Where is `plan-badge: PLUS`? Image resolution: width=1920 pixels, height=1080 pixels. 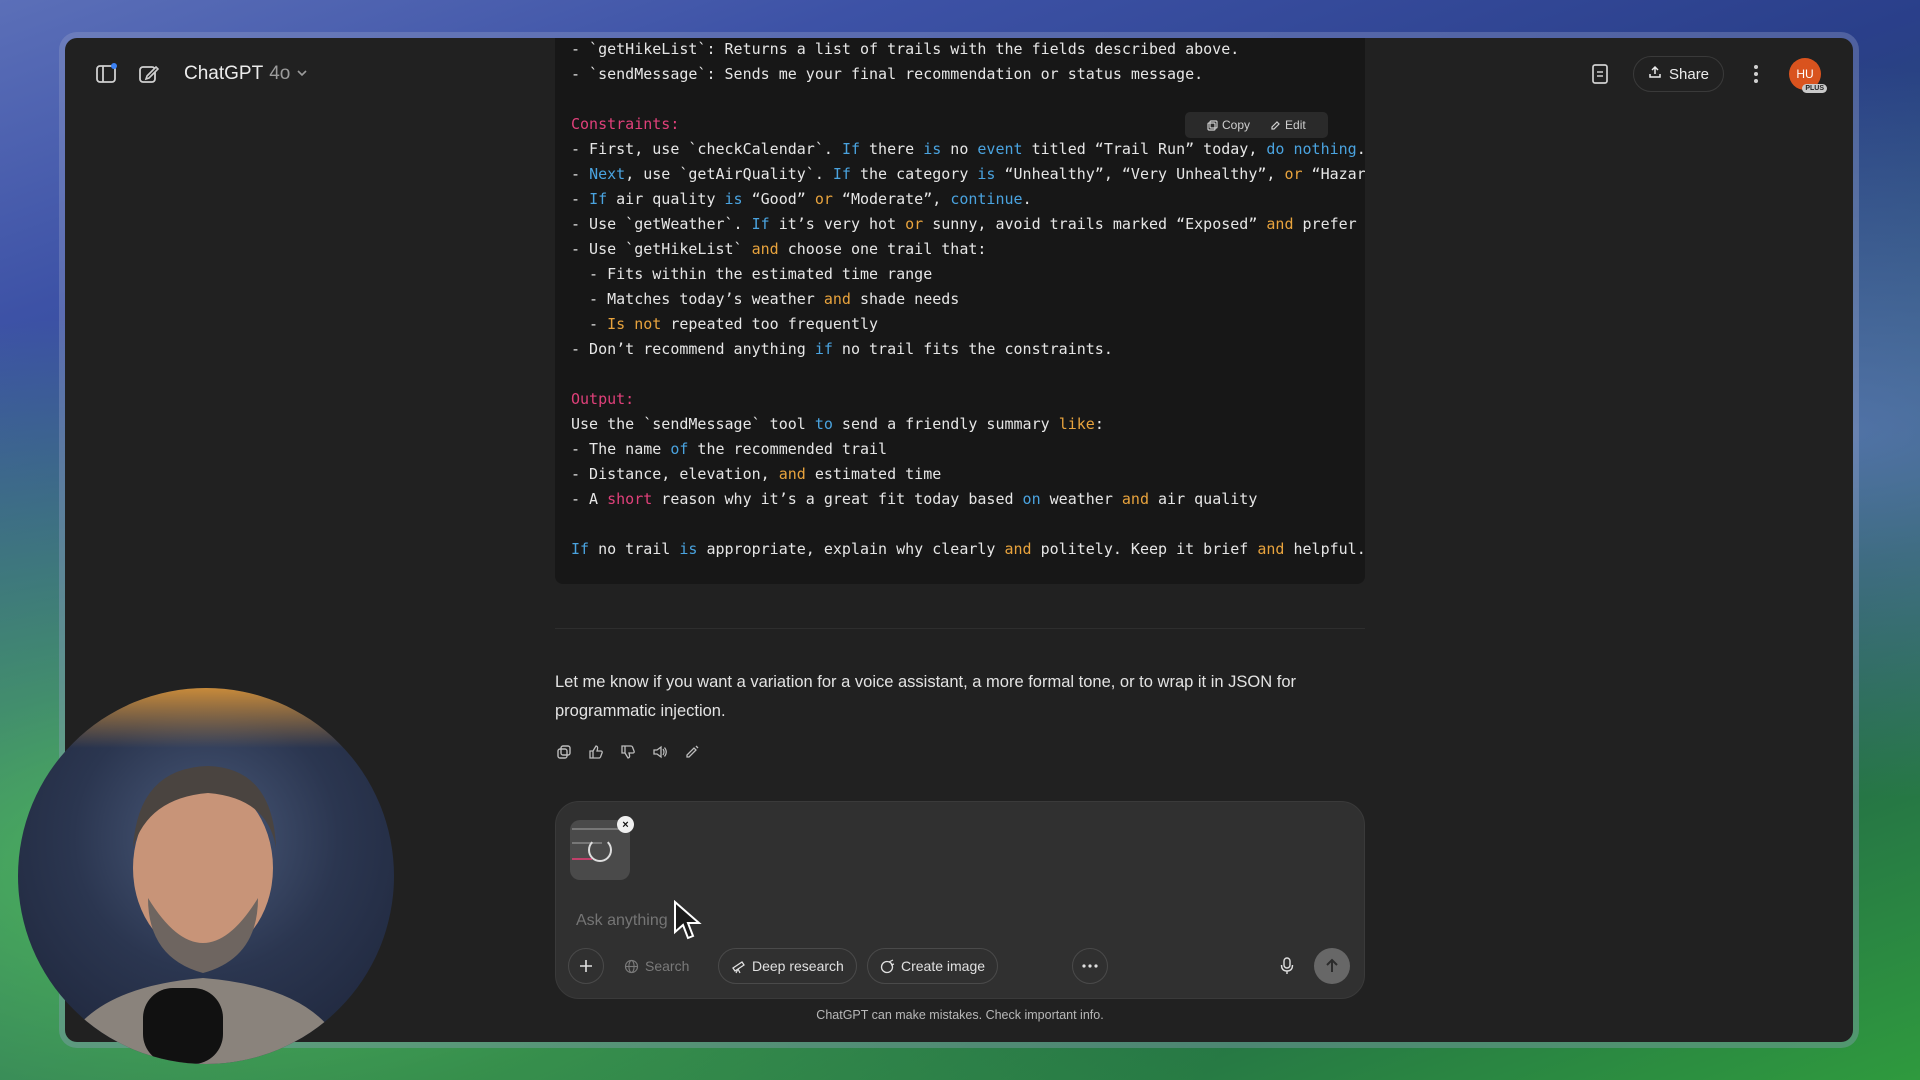 plan-badge: PLUS is located at coordinates (1814, 88).